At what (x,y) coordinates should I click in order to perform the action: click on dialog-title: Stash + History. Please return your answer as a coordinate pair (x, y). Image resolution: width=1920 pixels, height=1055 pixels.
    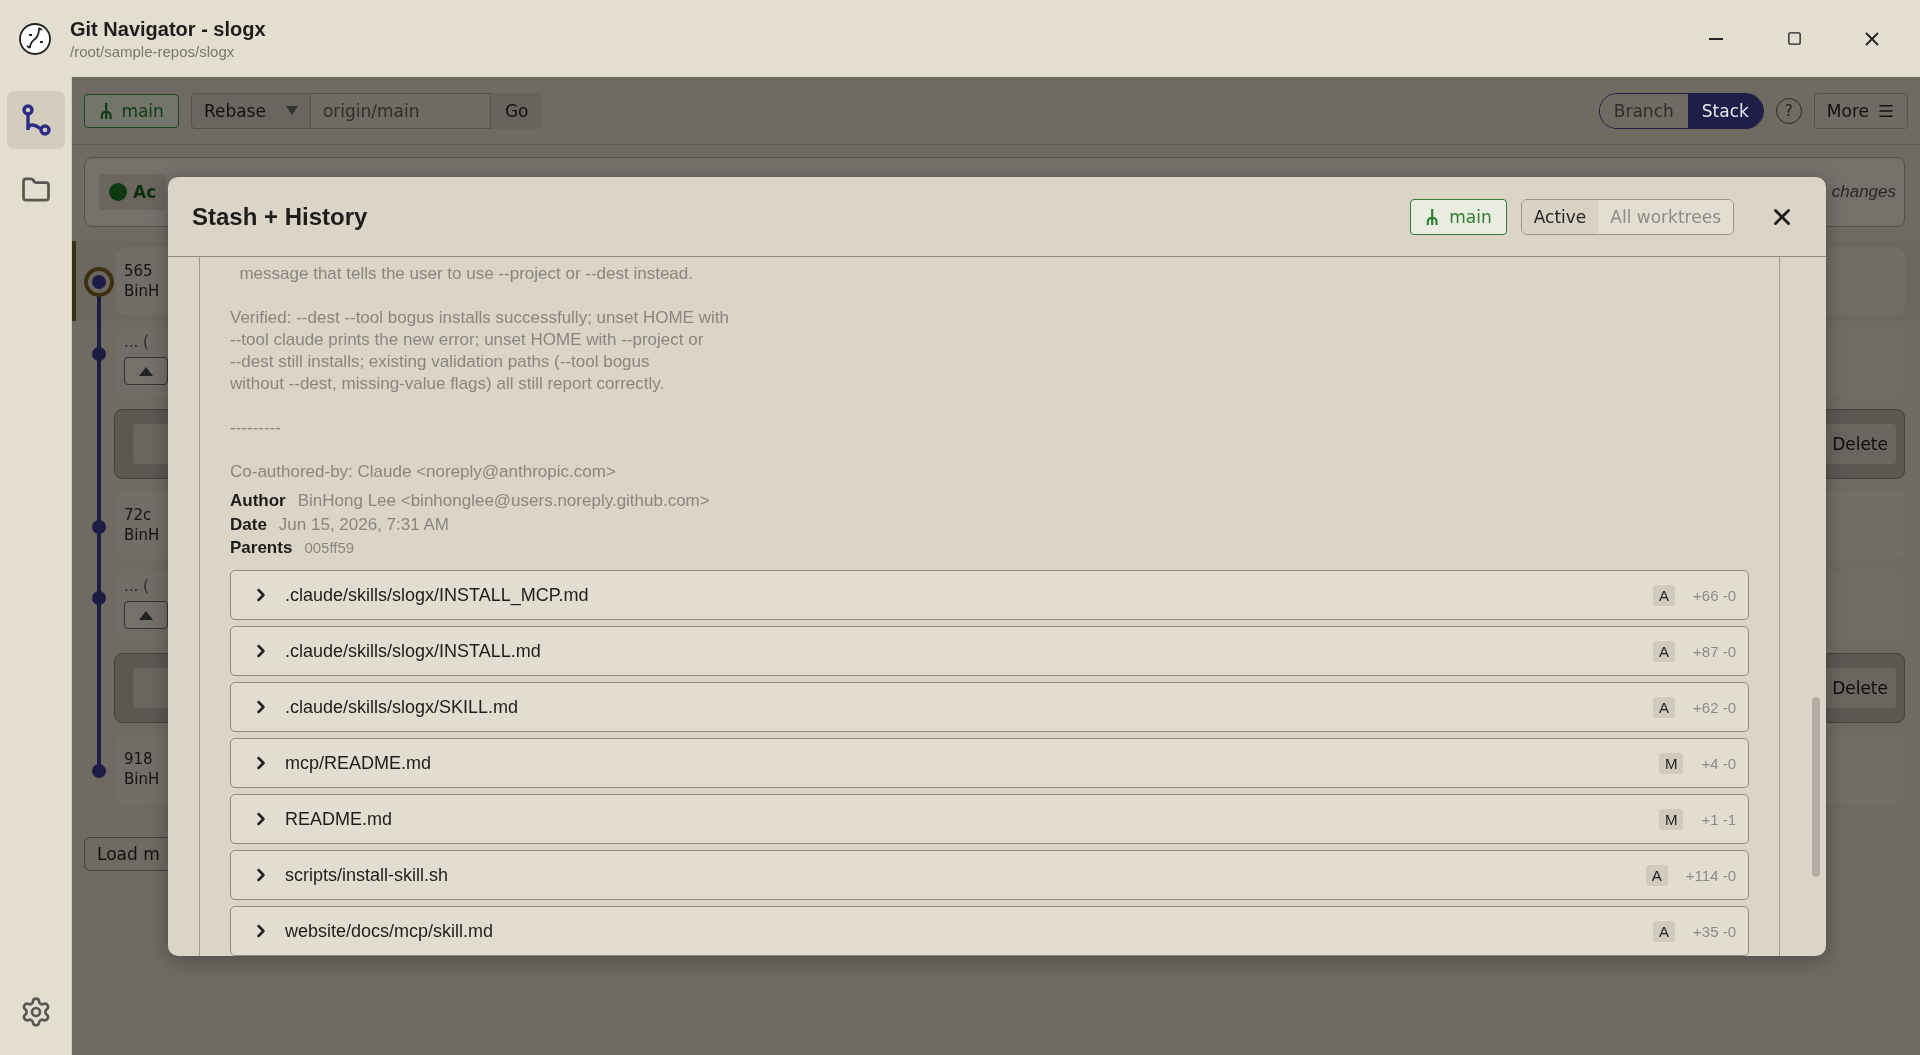
    Looking at the image, I should click on (280, 216).